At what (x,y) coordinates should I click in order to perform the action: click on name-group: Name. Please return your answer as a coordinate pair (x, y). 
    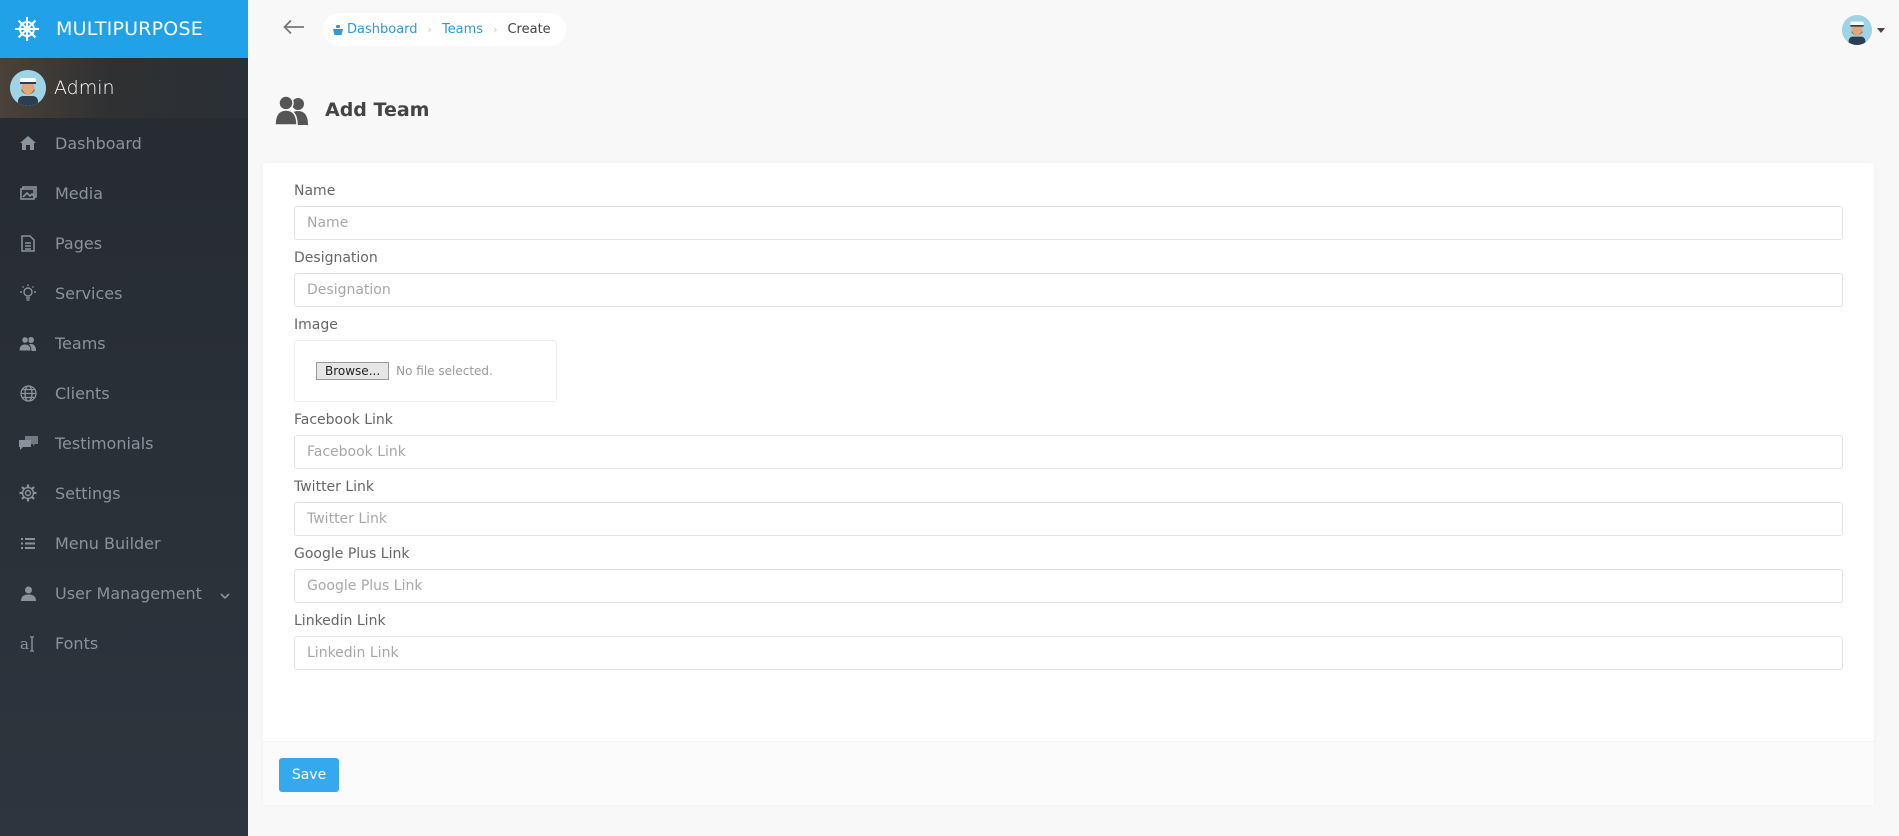
    Looking at the image, I should click on (1068, 211).